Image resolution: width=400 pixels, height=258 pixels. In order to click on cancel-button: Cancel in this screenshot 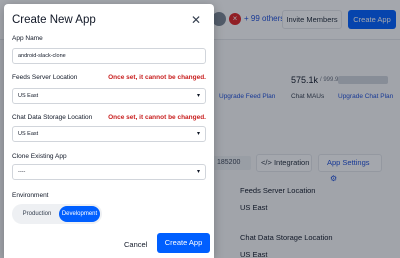, I will do `click(135, 244)`.